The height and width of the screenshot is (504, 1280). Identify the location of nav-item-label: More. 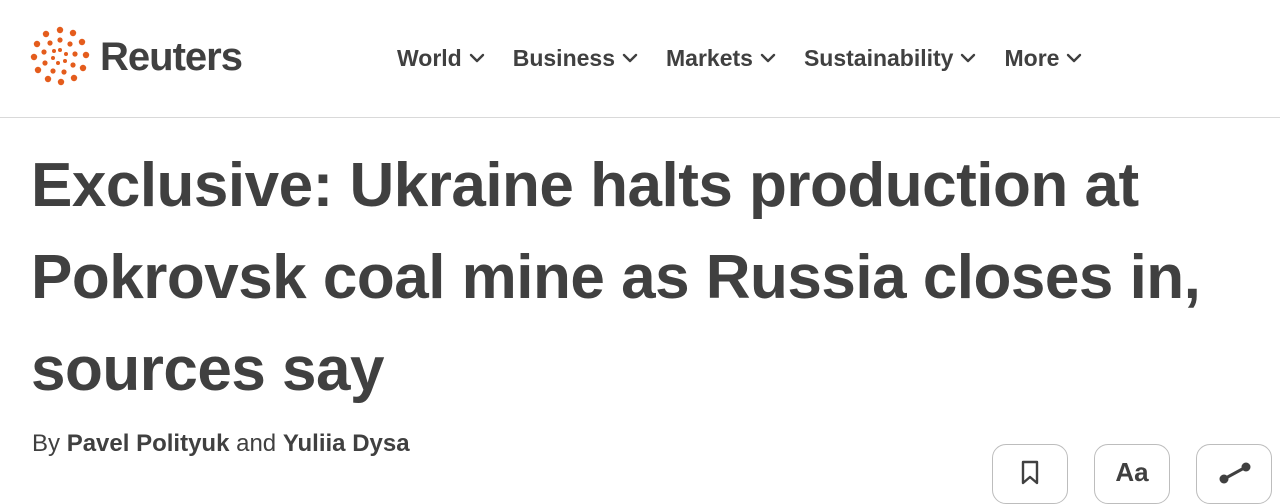
(1032, 57).